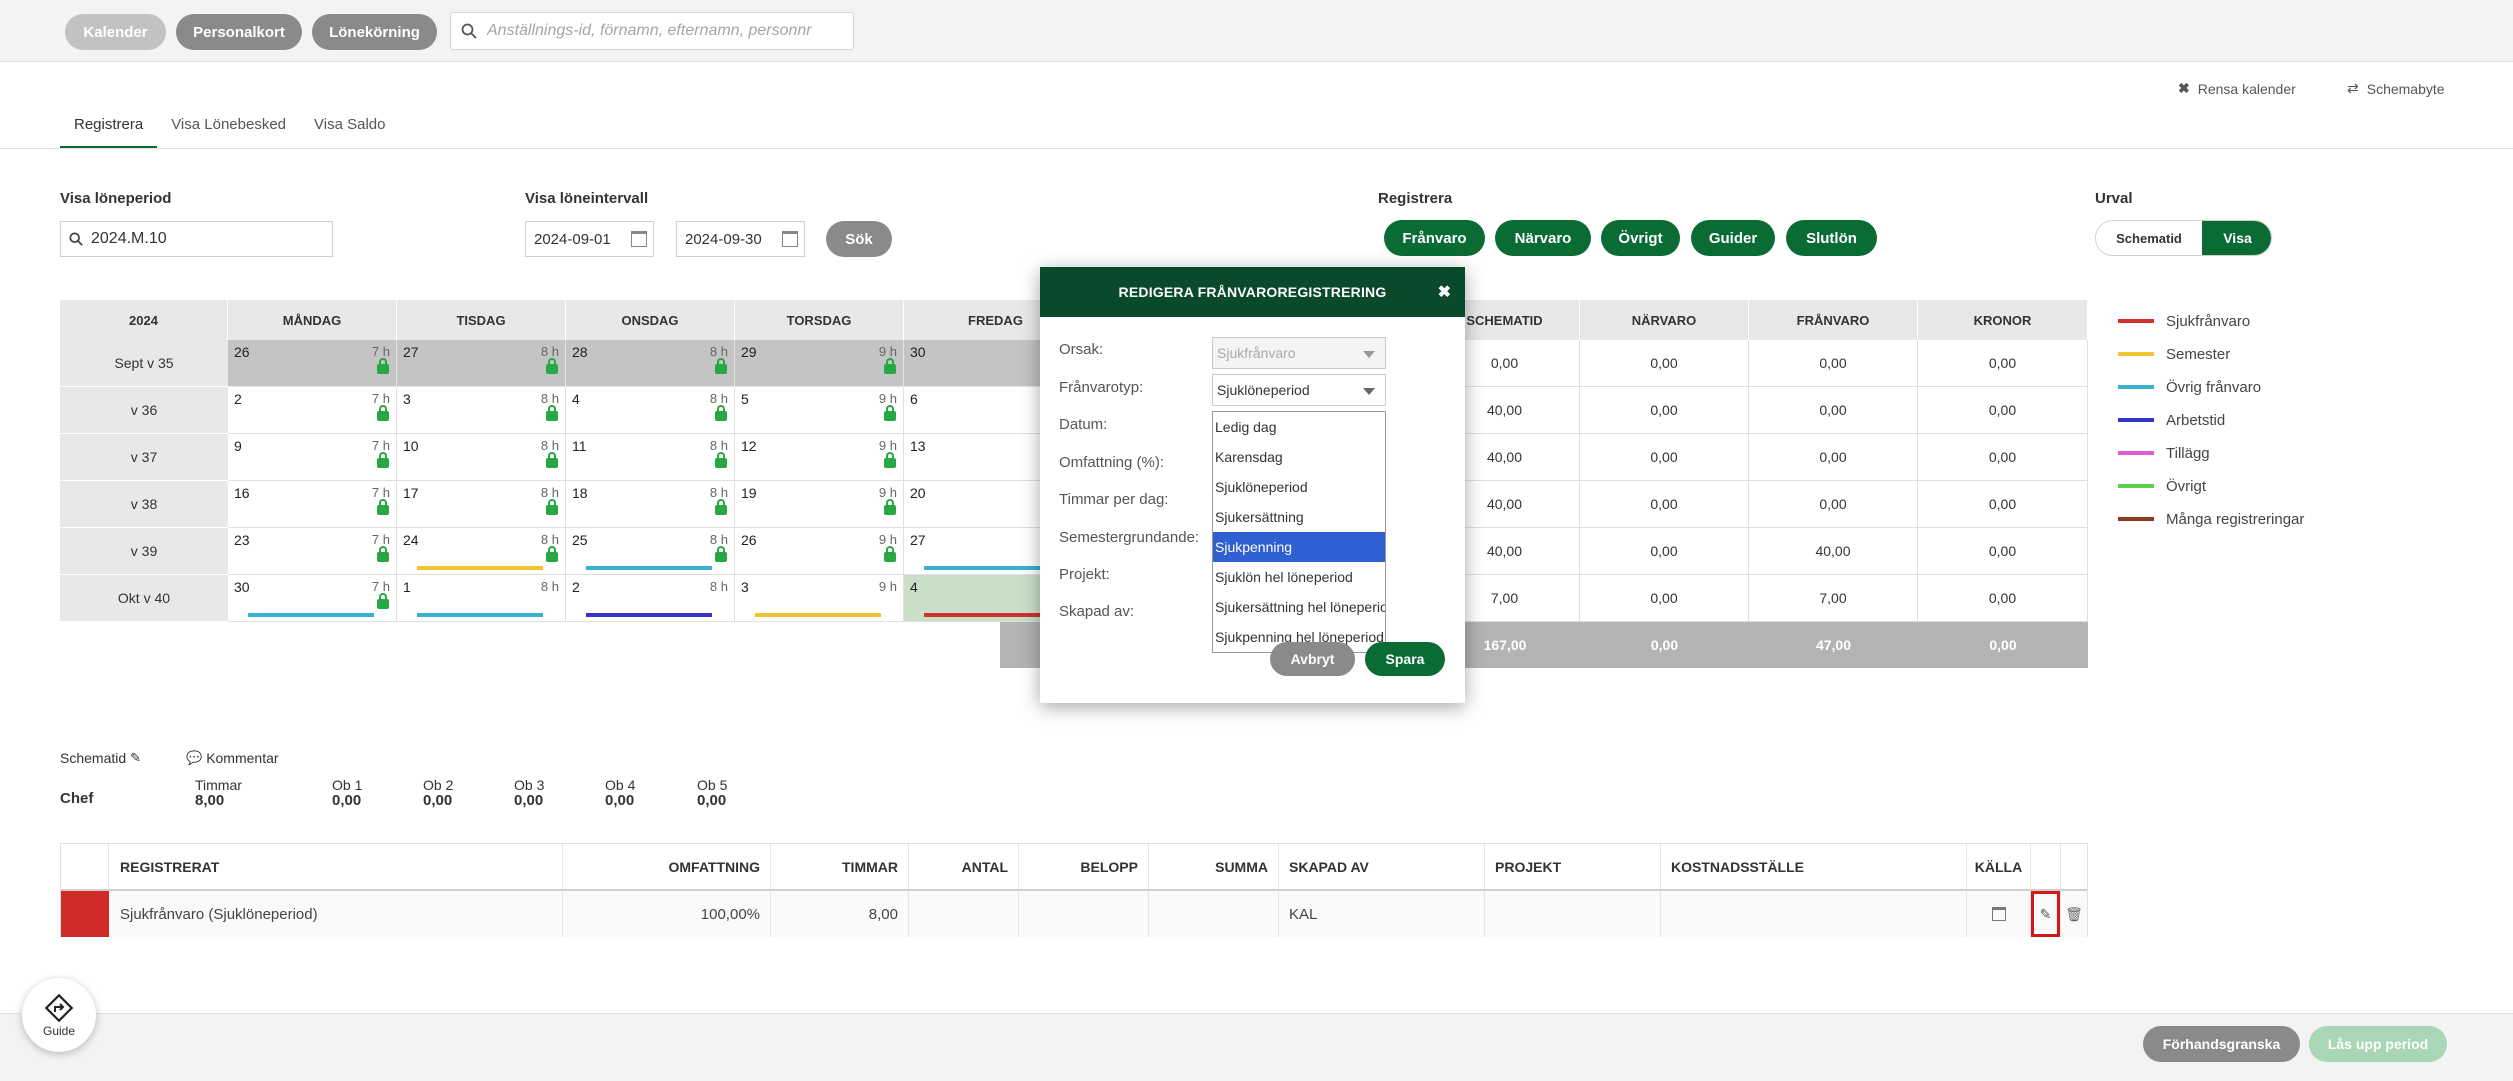 The width and height of the screenshot is (2513, 1081). I want to click on role-label: Chef, so click(77, 798).